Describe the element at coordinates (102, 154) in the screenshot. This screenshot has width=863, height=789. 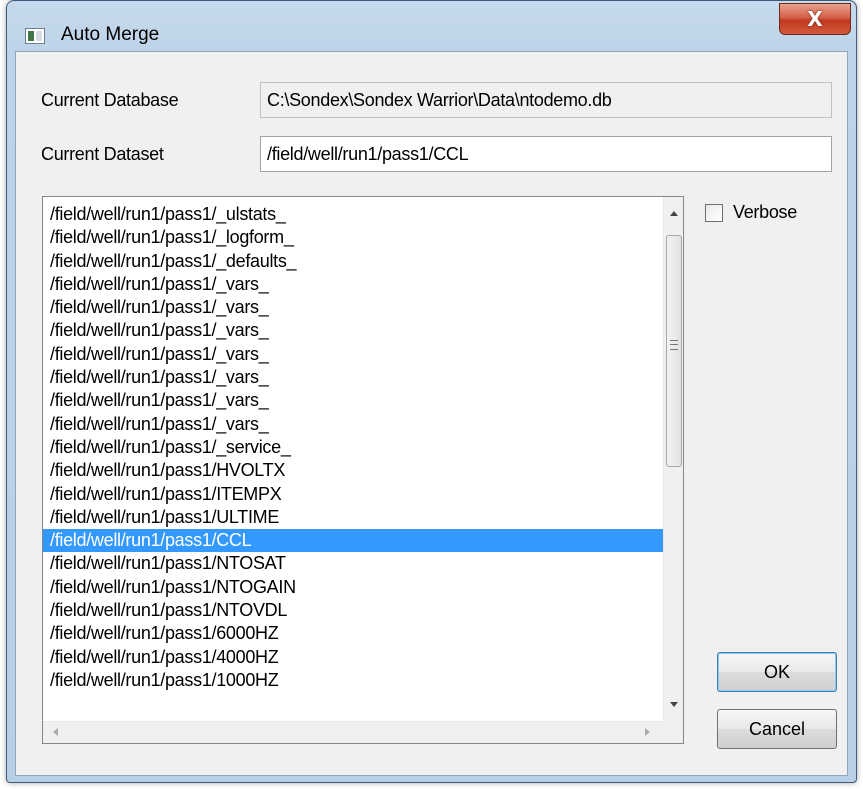
I see `current-dataset-label: Current Dataset` at that location.